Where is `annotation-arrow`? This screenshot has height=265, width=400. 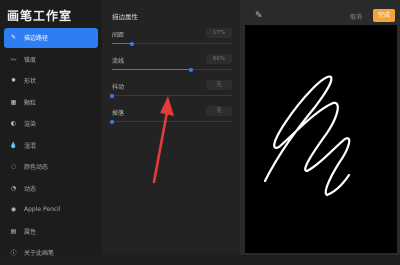
annotation-arrow is located at coordinates (163, 140).